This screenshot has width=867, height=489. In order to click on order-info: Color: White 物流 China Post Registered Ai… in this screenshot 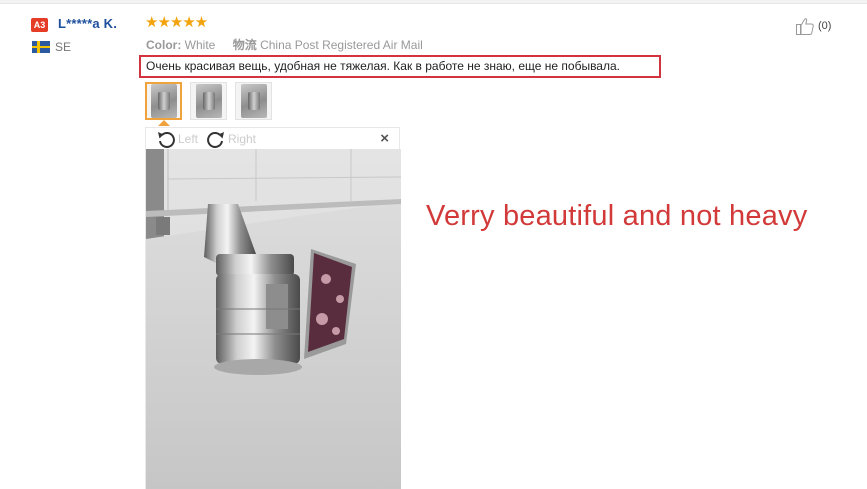, I will do `click(284, 44)`.